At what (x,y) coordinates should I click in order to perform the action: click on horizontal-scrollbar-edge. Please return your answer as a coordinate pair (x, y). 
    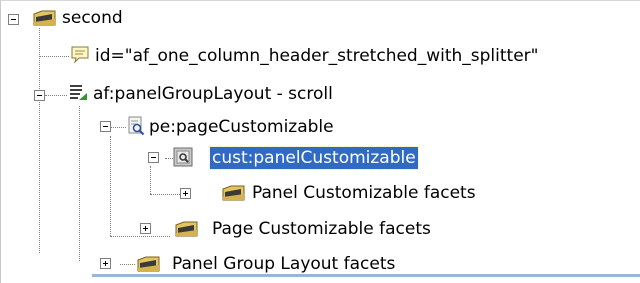
    Looking at the image, I should click on (366, 275).